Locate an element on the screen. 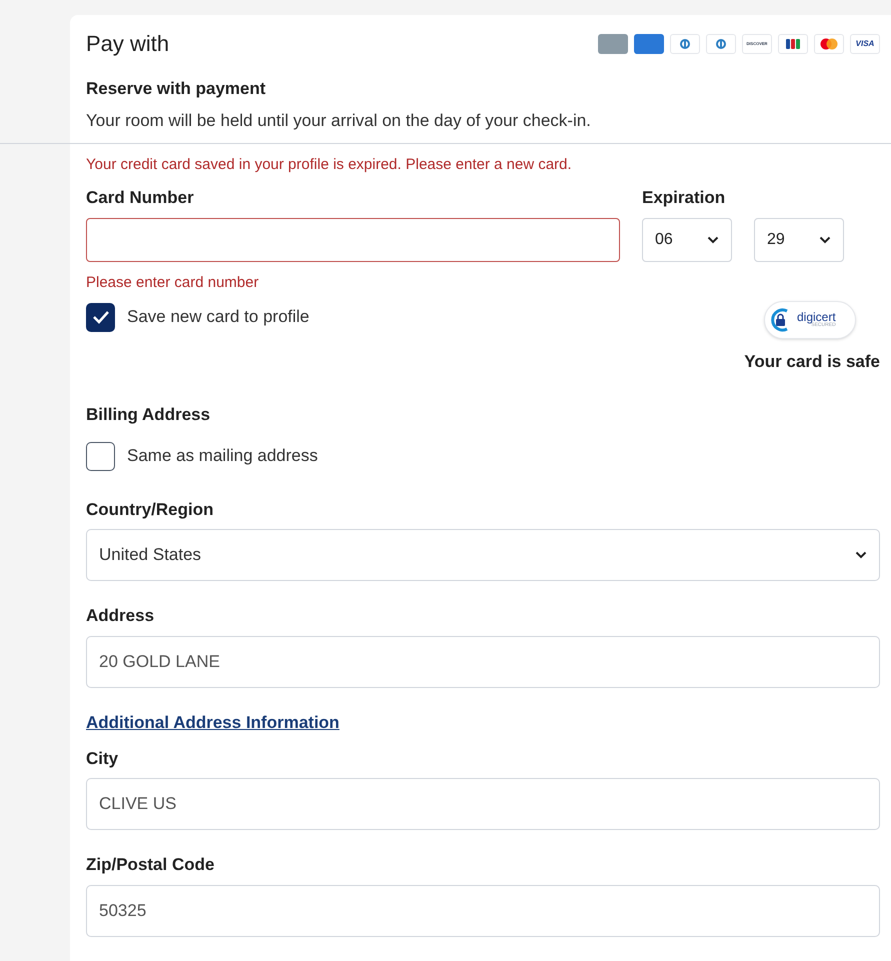 The width and height of the screenshot is (891, 961). text-field: 20 GOLD LANE is located at coordinates (483, 662).